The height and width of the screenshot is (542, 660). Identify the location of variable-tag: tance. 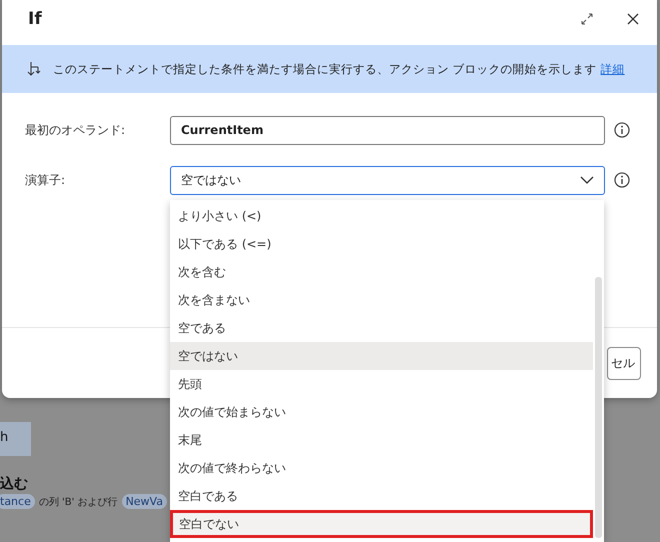
(17, 501).